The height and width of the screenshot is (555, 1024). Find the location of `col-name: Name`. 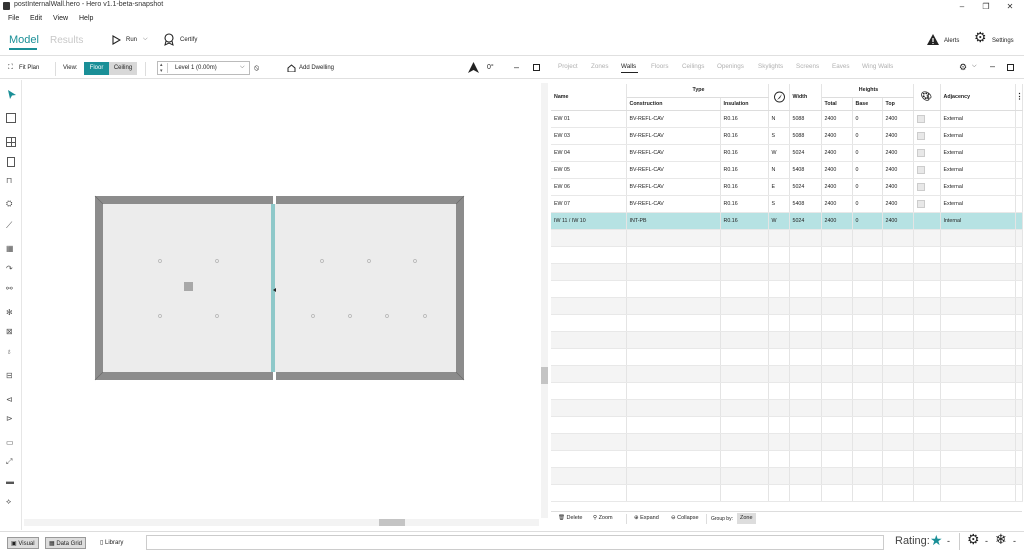

col-name: Name is located at coordinates (589, 97).